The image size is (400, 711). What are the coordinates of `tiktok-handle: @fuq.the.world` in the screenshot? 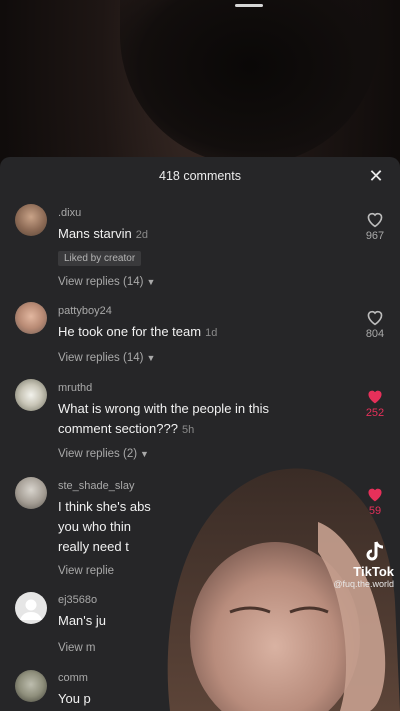 It's located at (363, 584).